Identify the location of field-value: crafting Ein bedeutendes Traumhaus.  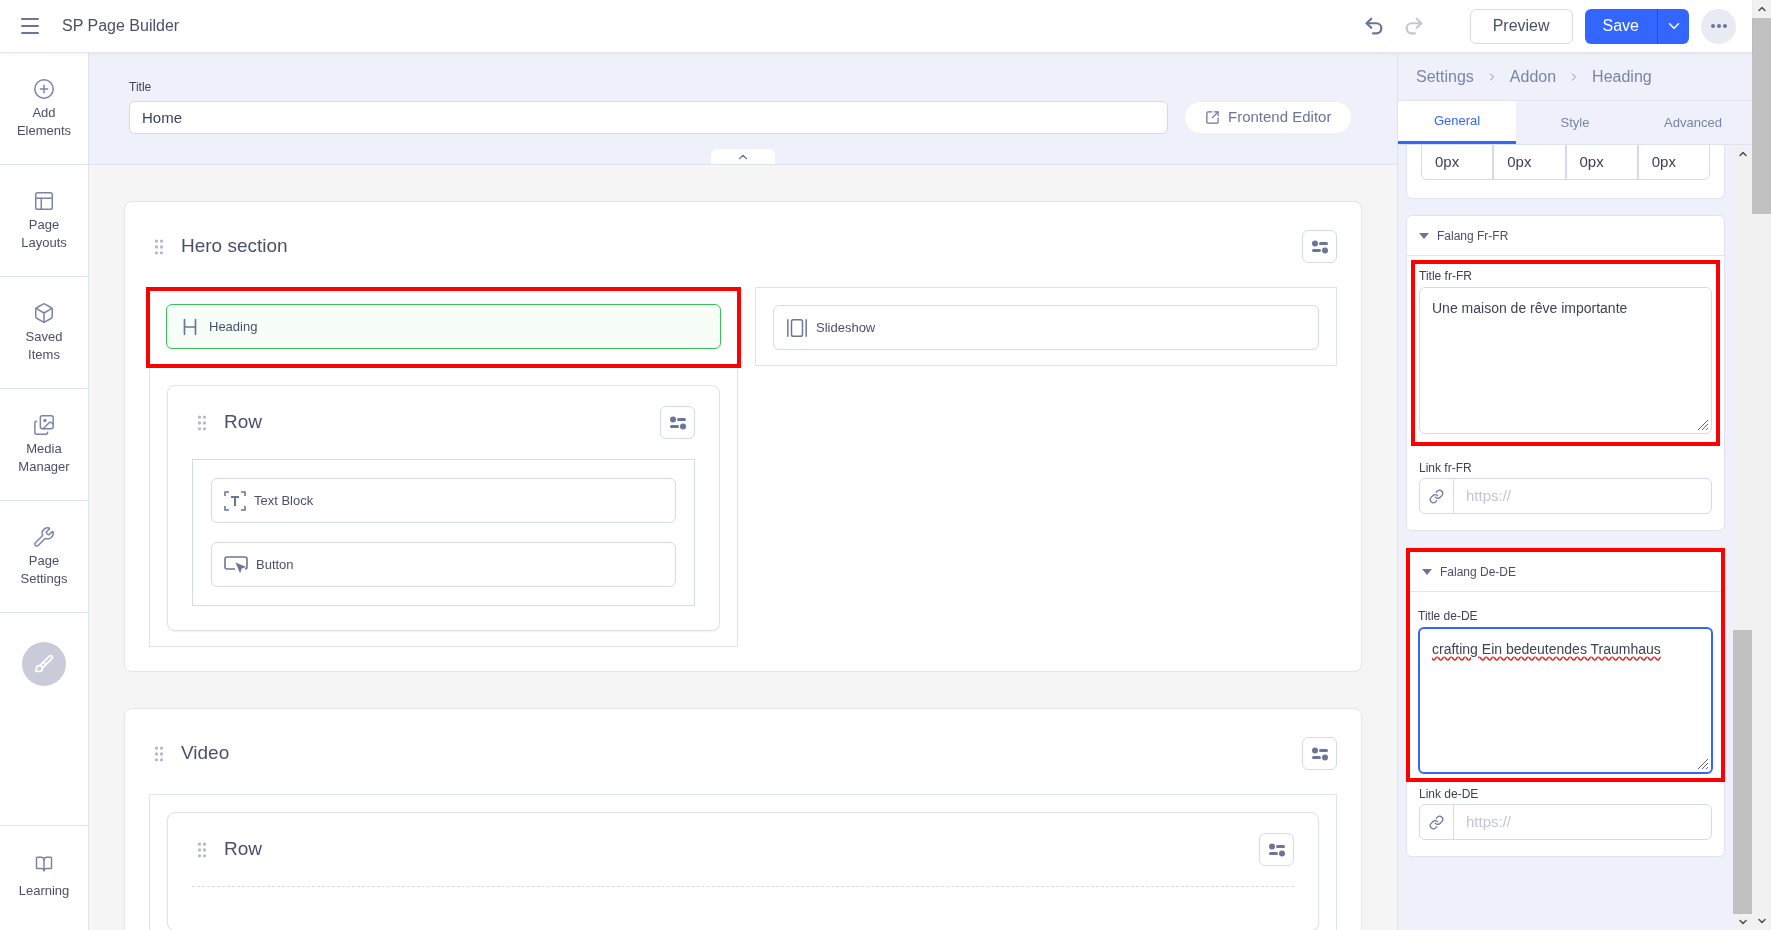
(1546, 649).